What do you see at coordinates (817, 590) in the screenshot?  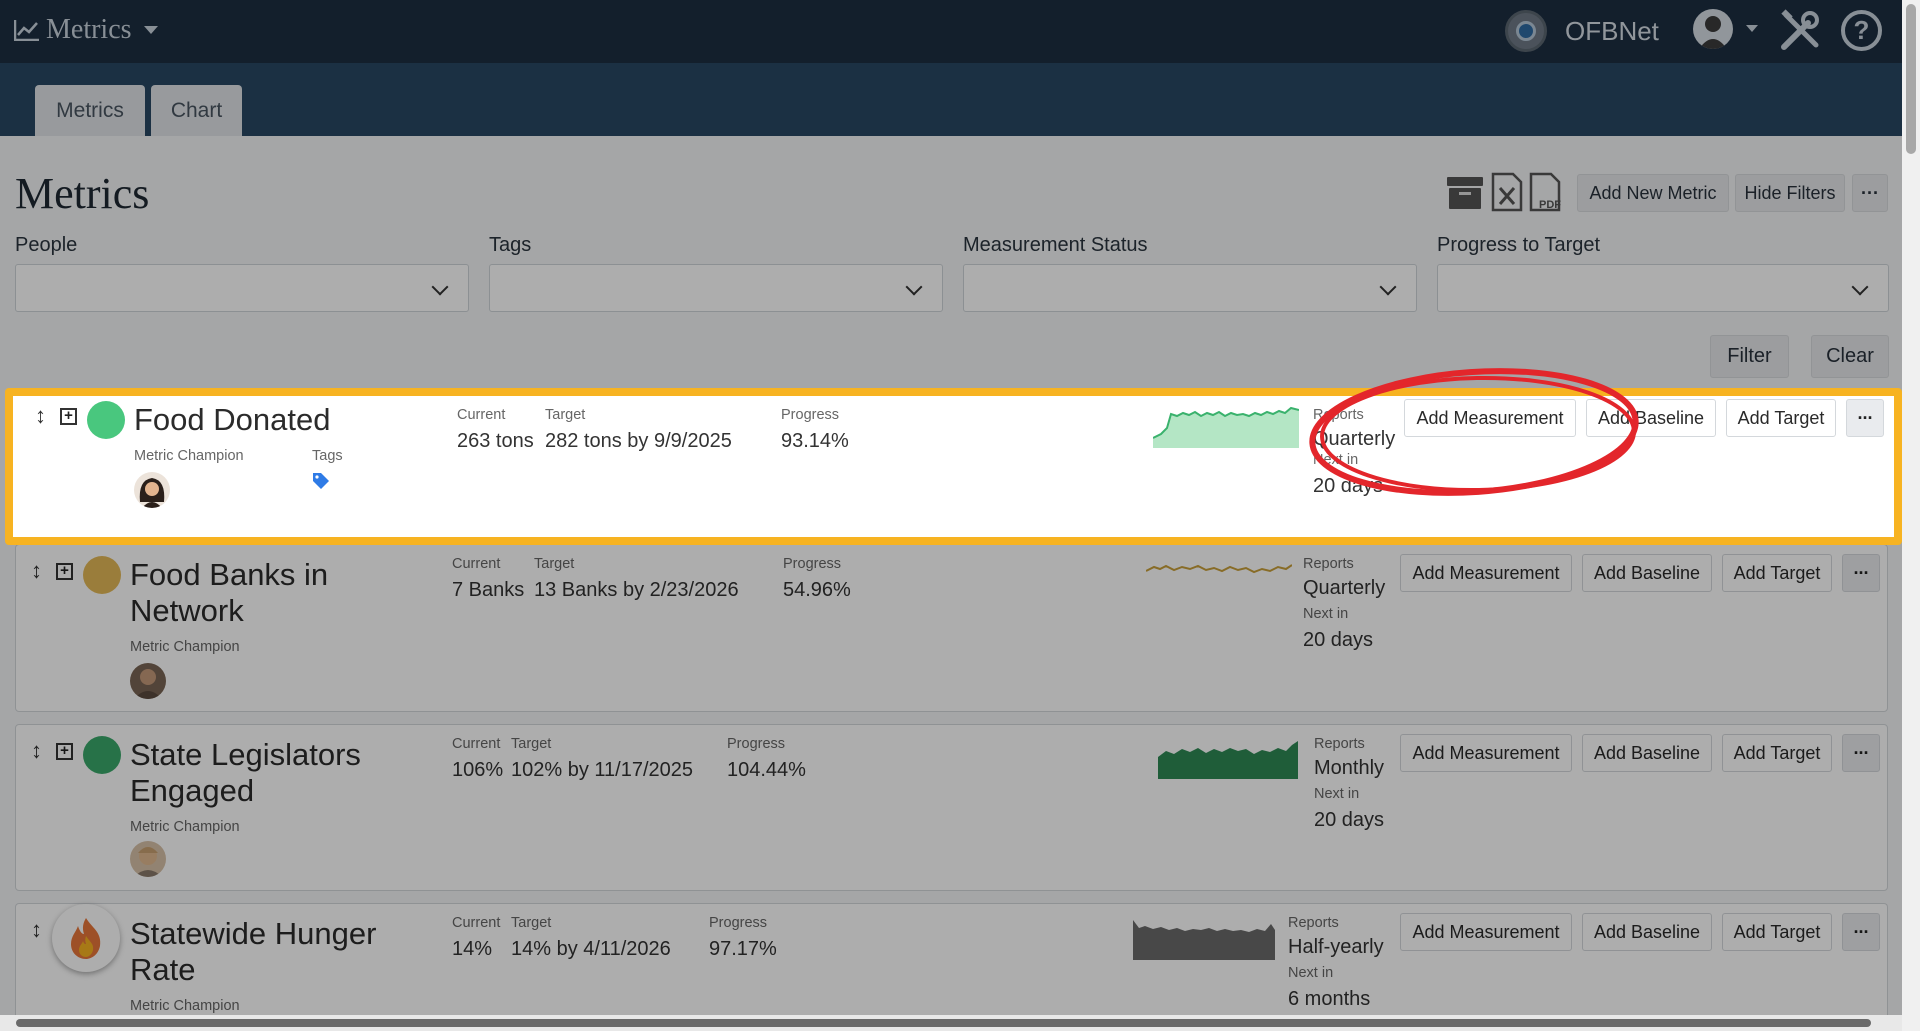 I see `progress-value: 54.96%` at bounding box center [817, 590].